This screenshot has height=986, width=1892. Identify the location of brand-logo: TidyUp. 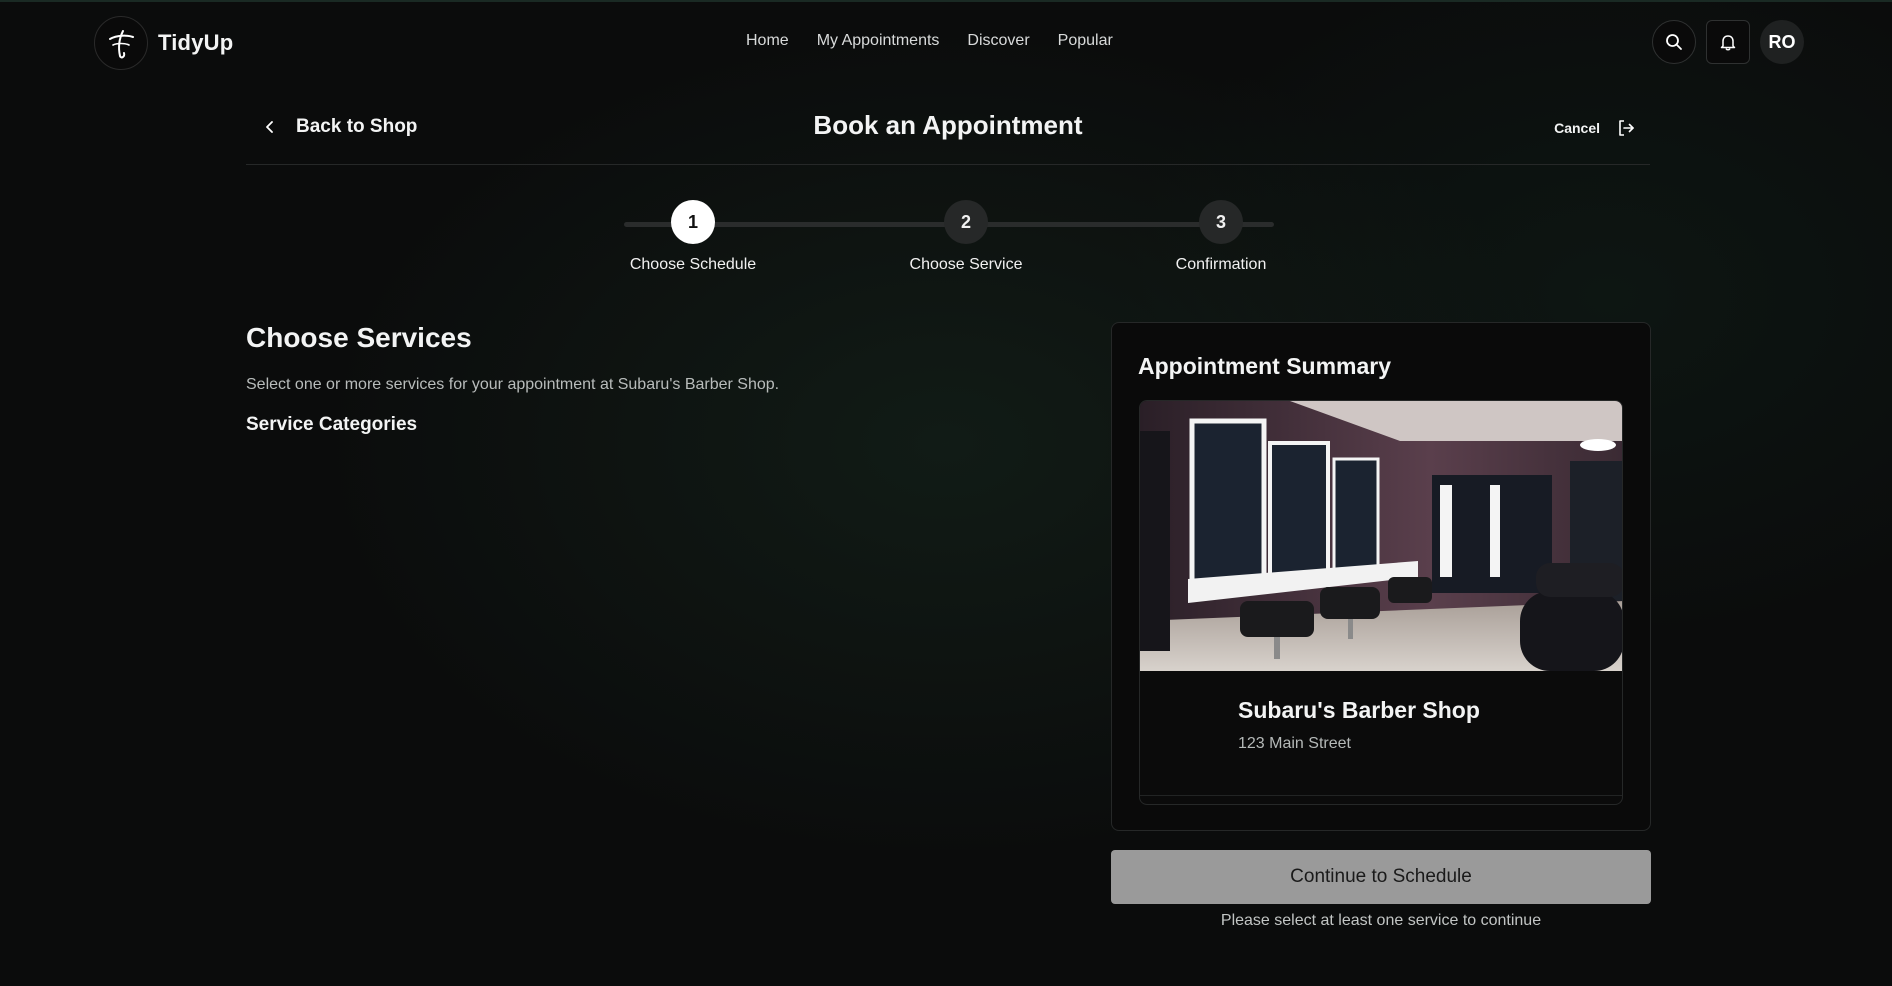
(163, 43).